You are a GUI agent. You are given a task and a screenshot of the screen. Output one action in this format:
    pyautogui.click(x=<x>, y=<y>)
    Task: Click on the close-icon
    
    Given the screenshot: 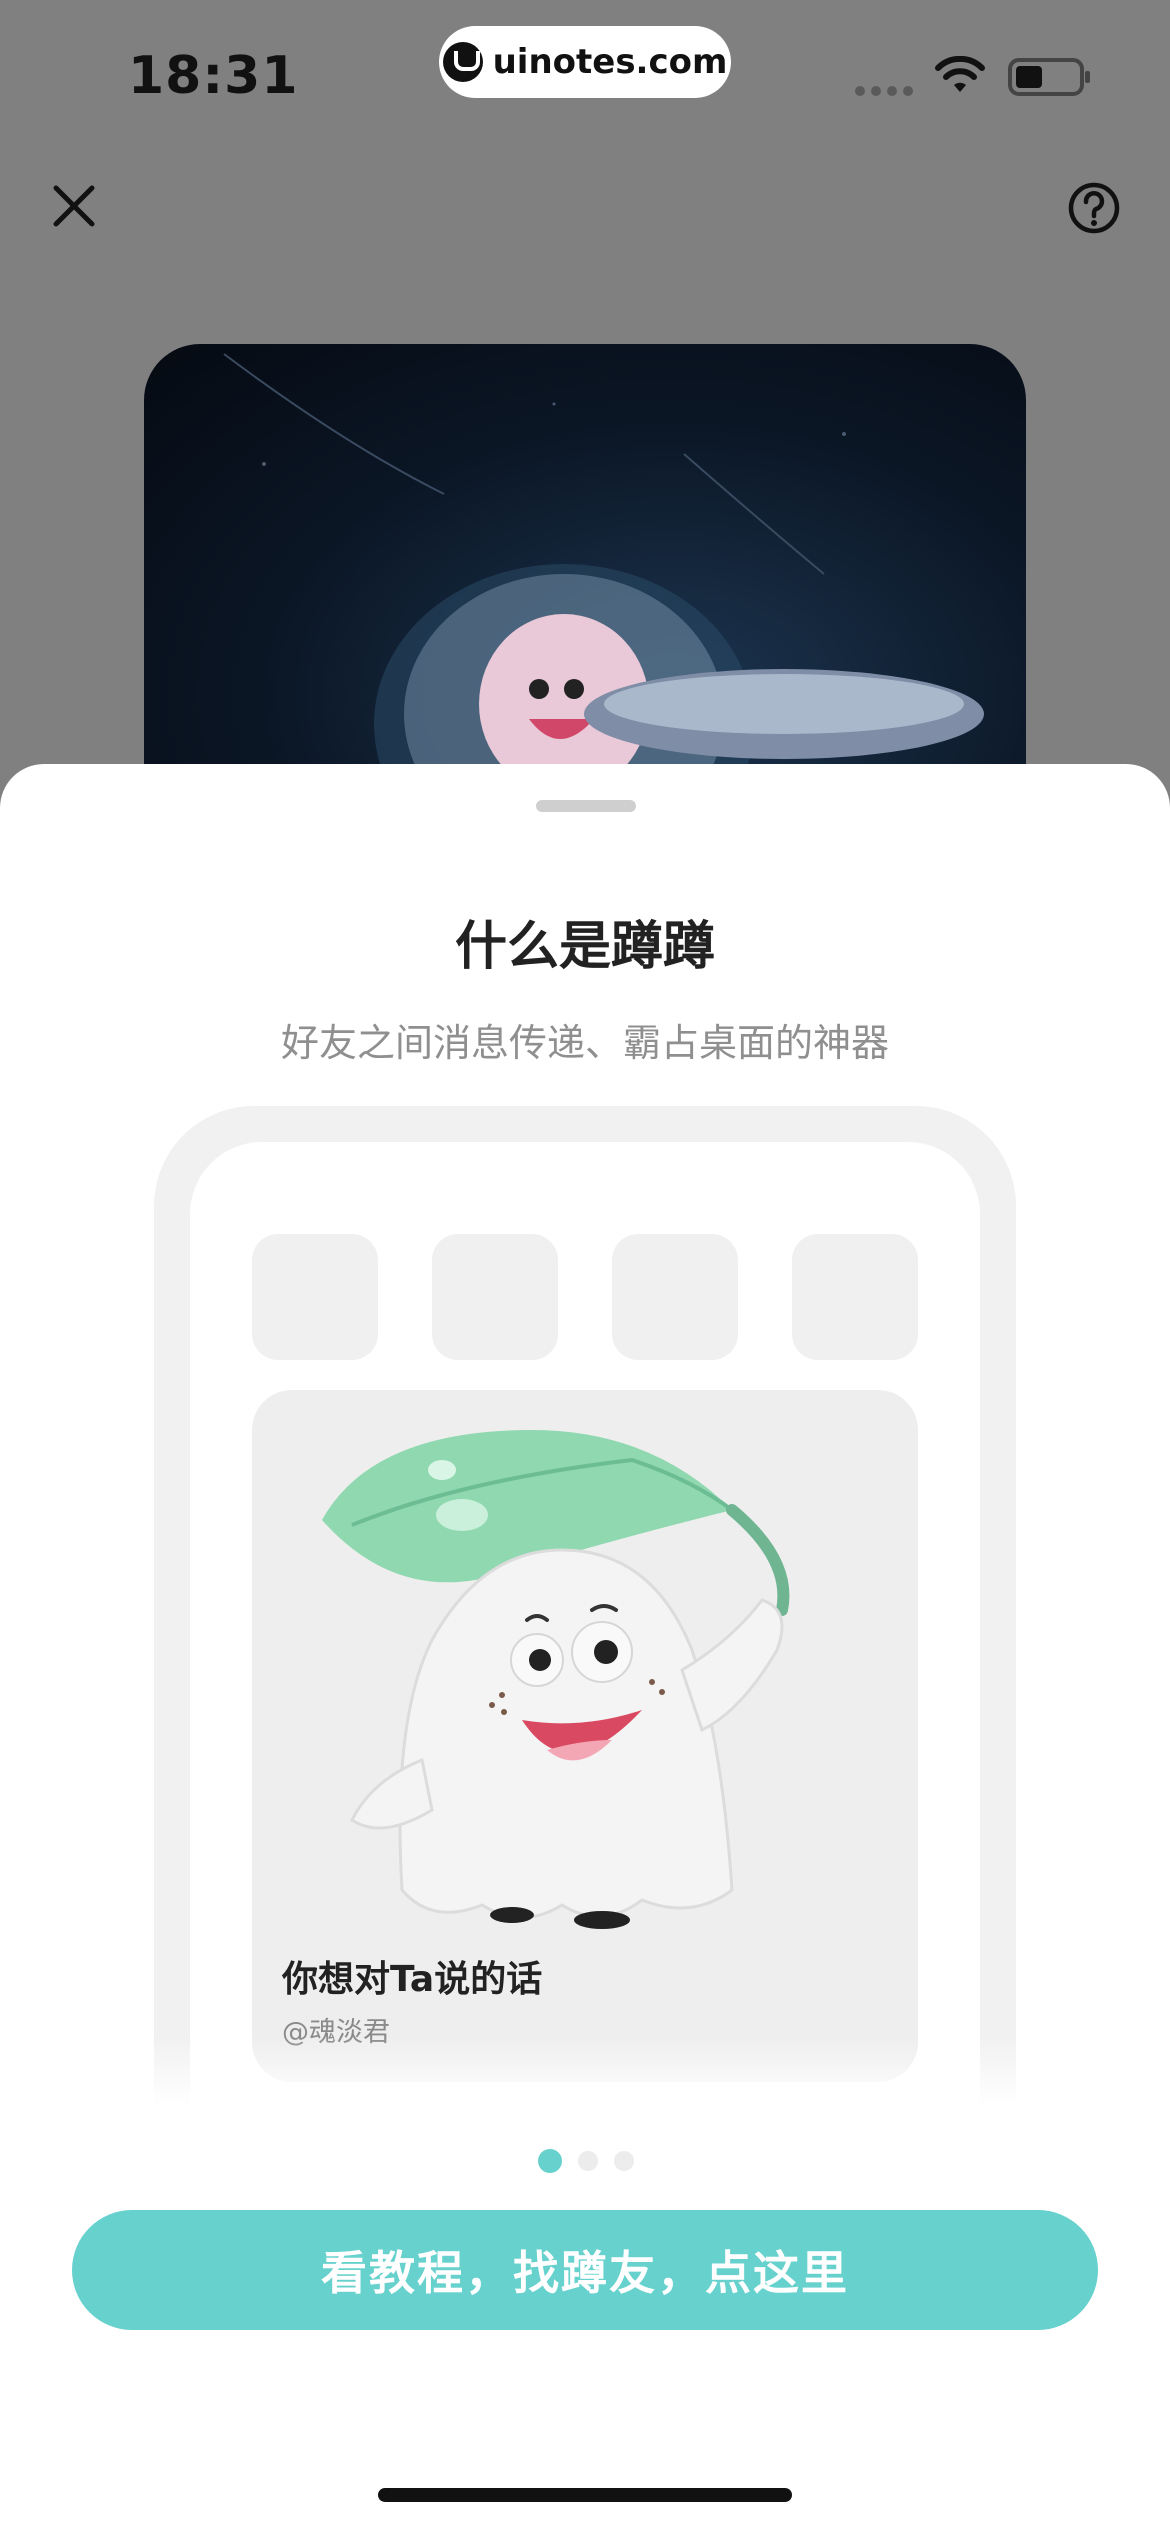 What is the action you would take?
    pyautogui.click(x=74, y=206)
    